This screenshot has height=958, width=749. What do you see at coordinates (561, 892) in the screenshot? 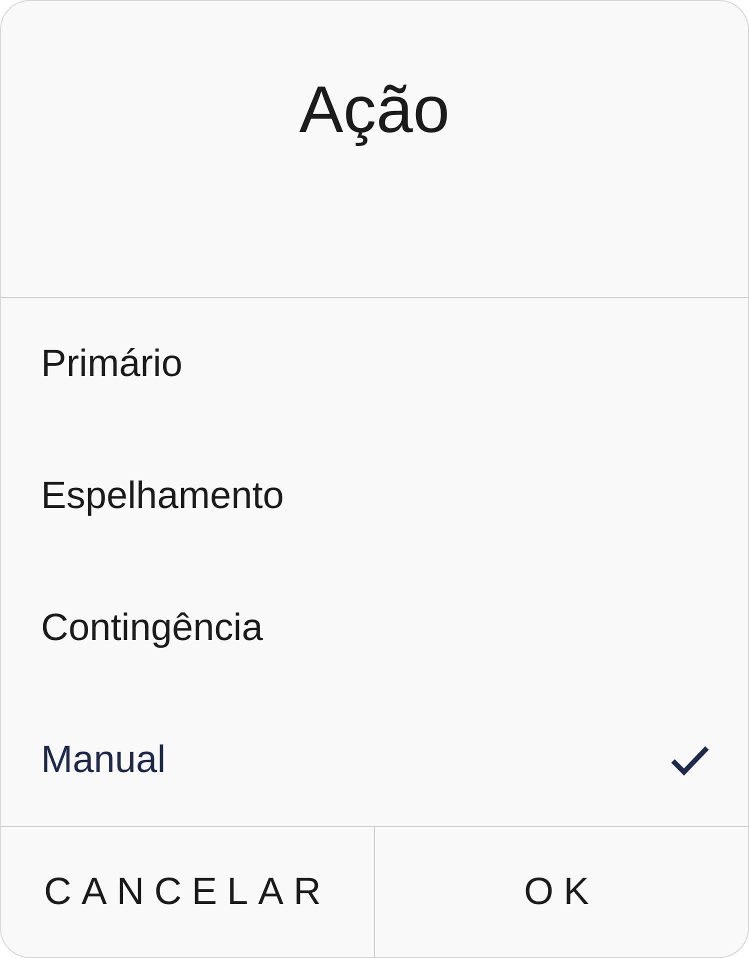
I see `ok-button: OK` at bounding box center [561, 892].